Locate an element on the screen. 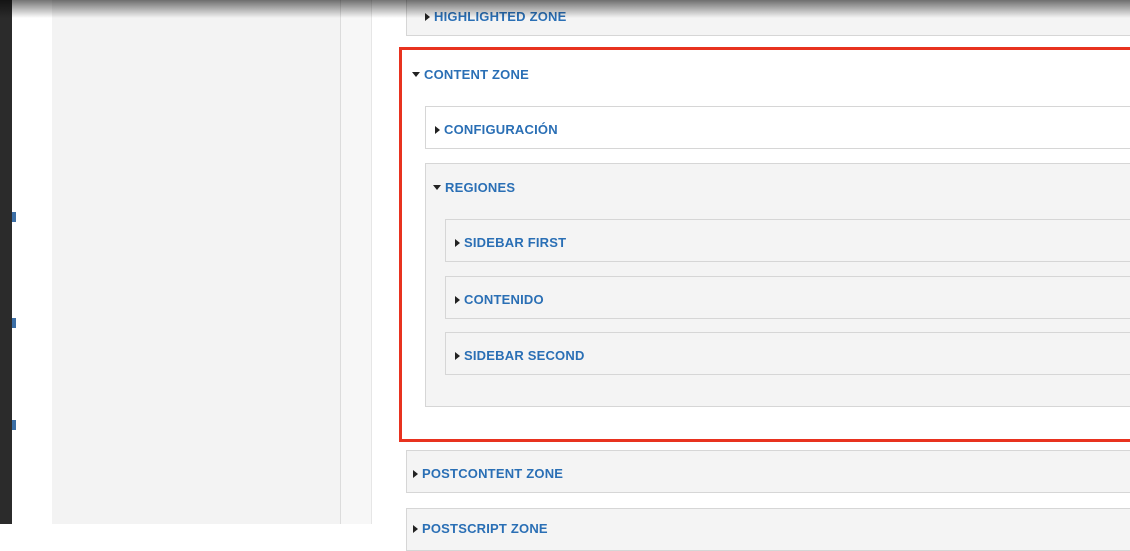  region-sidebar-second: SIDEBAR SECOND is located at coordinates (787, 353).